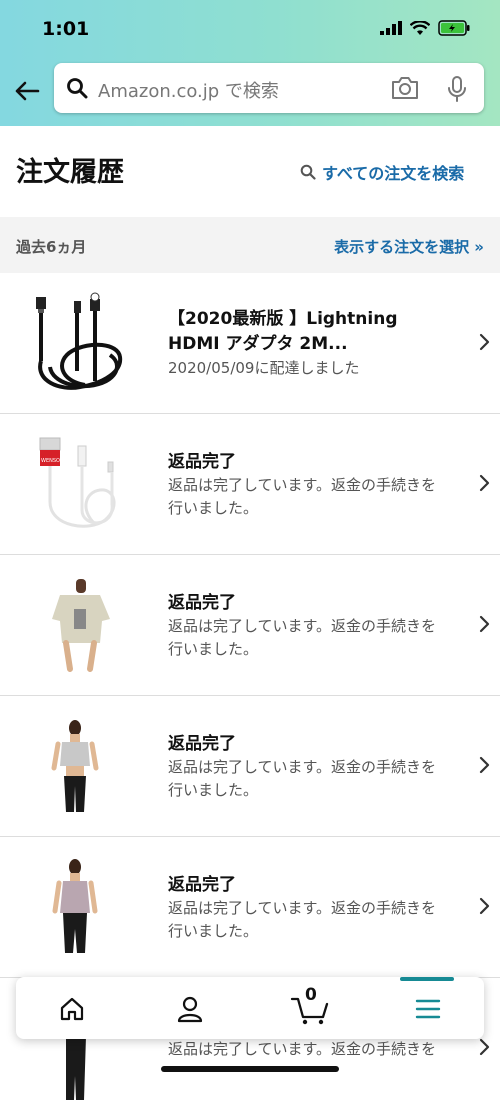 This screenshot has width=500, height=1118. Describe the element at coordinates (27, 91) in the screenshot. I see `back-arrow-icon` at that location.